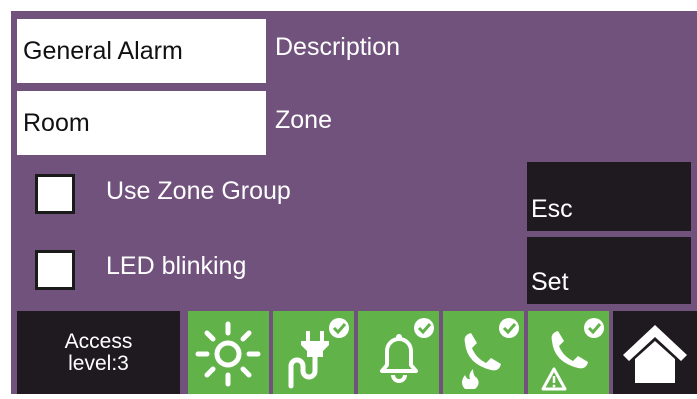 The width and height of the screenshot is (697, 399). Describe the element at coordinates (55, 194) in the screenshot. I see `use-zone-group-checkbox` at that location.